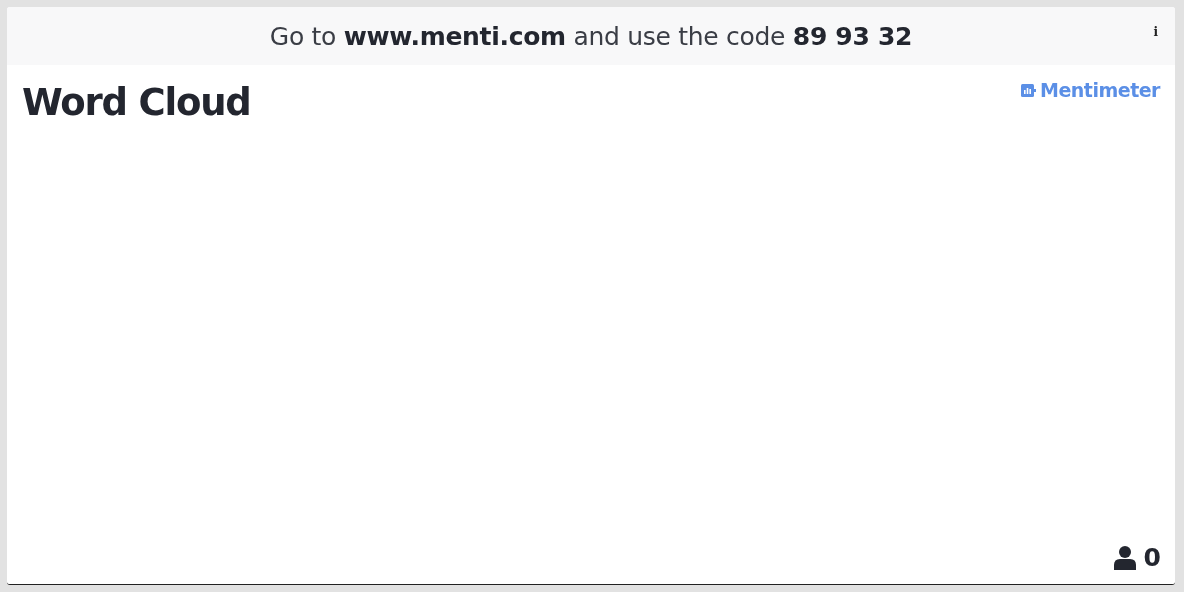 The width and height of the screenshot is (1184, 592). What do you see at coordinates (1152, 557) in the screenshot?
I see `participant-count: 0` at bounding box center [1152, 557].